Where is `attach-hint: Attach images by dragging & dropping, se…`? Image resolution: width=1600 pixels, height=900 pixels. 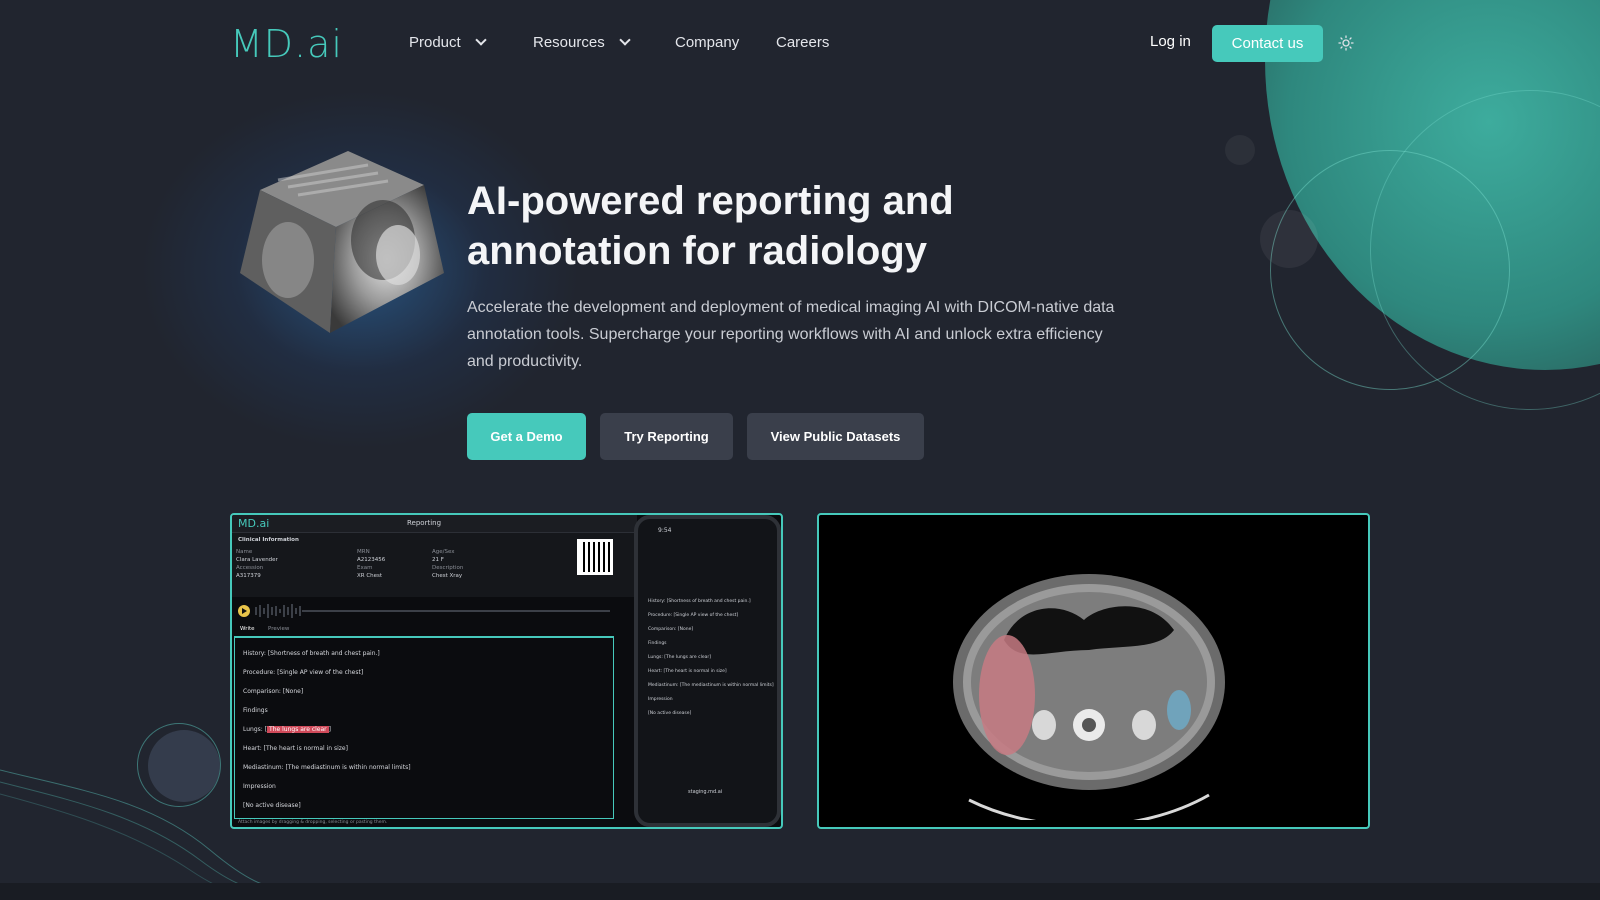 attach-hint: Attach images by dragging & dropping, se… is located at coordinates (313, 822).